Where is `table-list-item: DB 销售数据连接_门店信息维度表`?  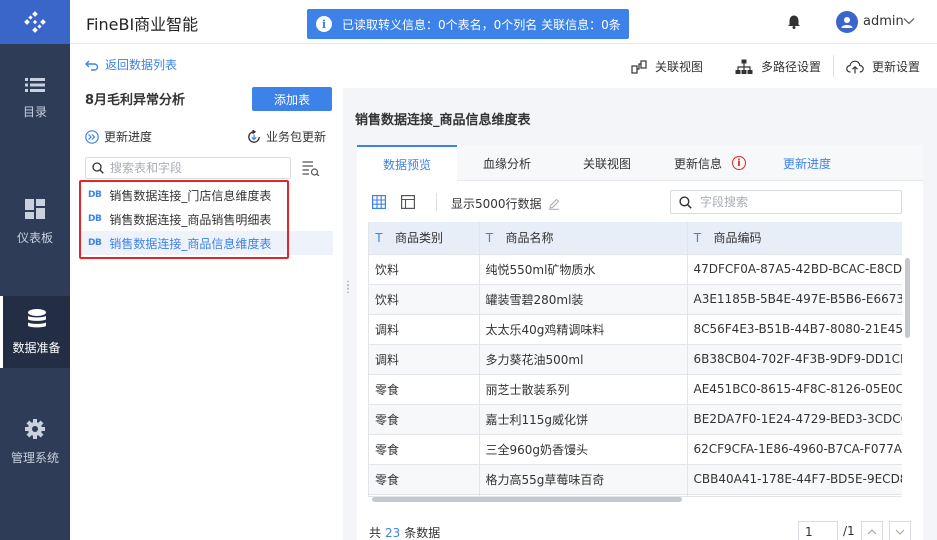 table-list-item: DB 销售数据连接_门店信息维度表 is located at coordinates (206, 195).